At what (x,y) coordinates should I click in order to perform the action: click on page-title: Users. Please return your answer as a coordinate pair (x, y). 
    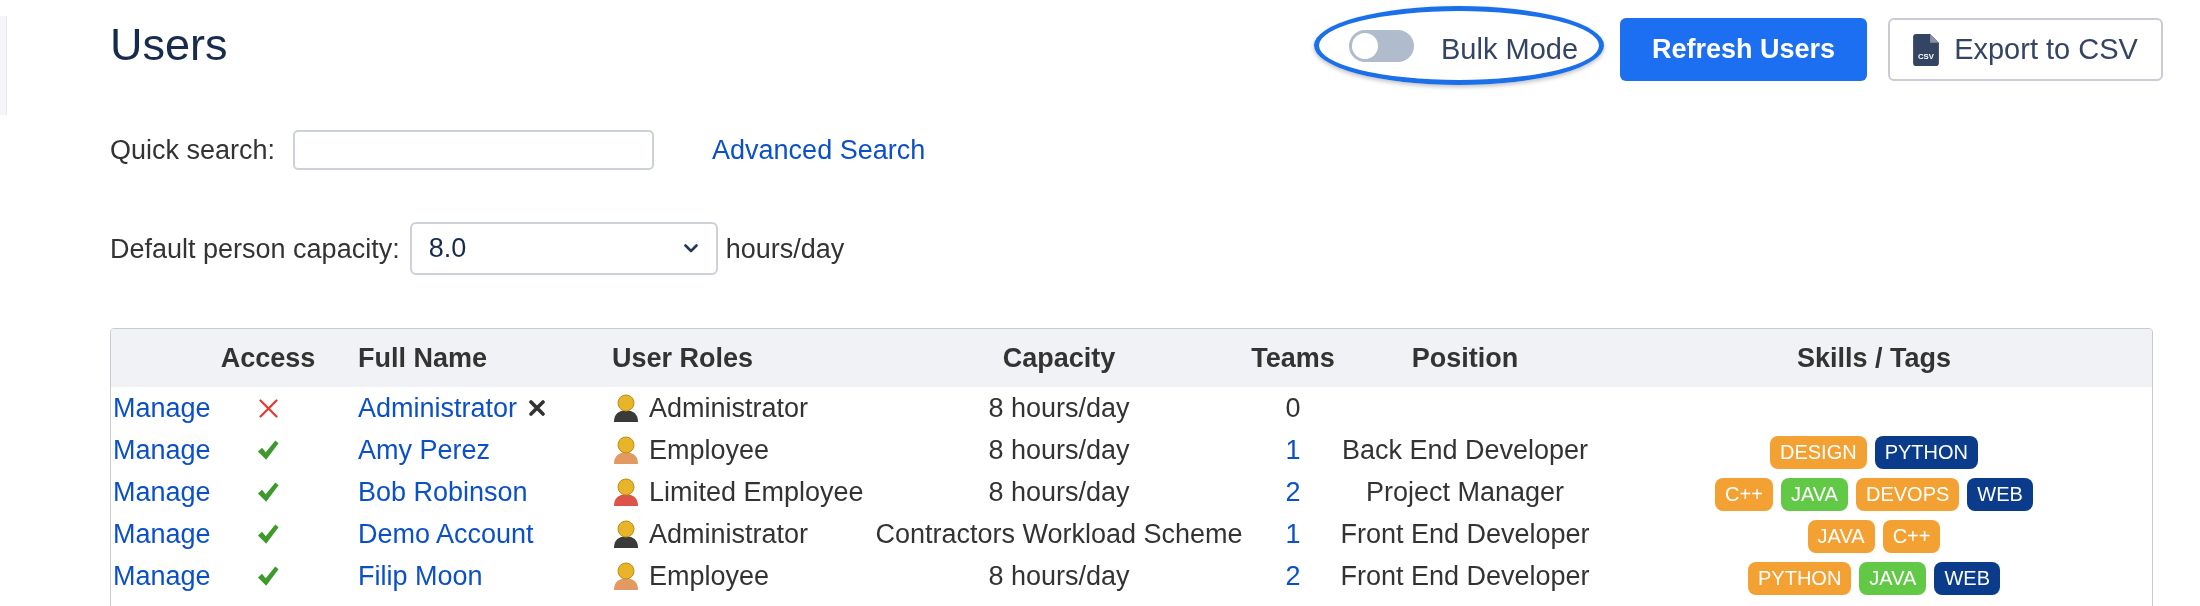
    Looking at the image, I should click on (169, 45).